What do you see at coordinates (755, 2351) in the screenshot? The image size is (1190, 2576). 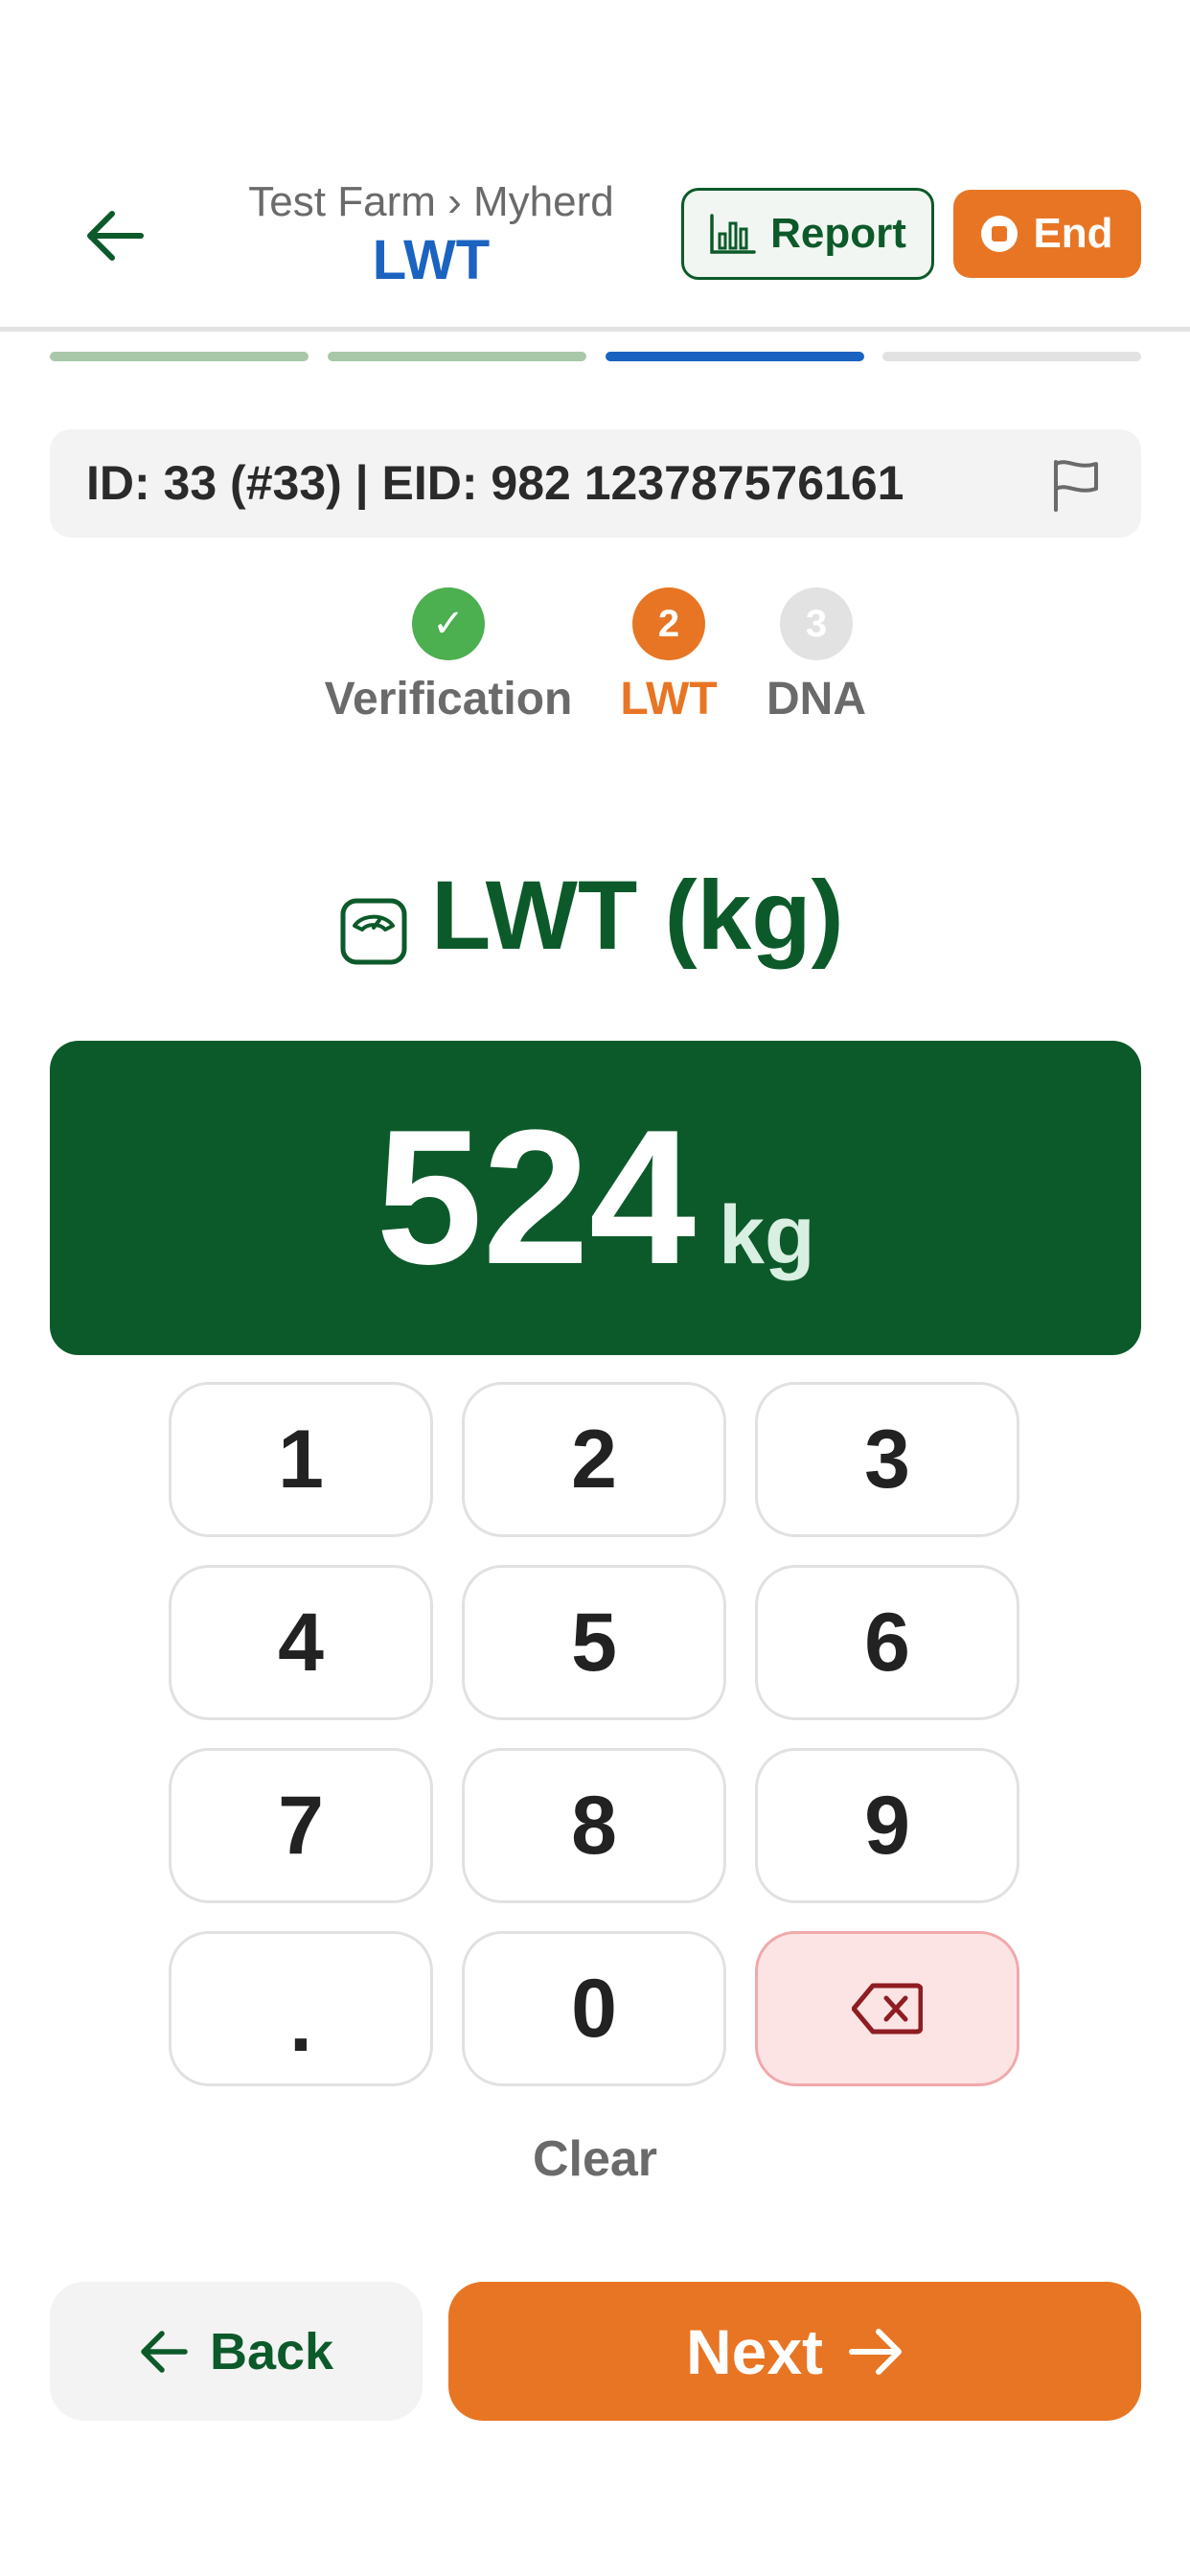 I see `next-label: Next` at bounding box center [755, 2351].